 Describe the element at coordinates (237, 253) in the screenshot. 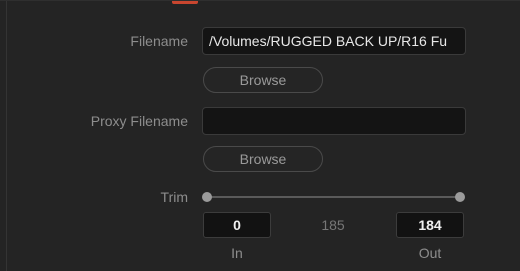

I see `trim-in-label: In` at that location.